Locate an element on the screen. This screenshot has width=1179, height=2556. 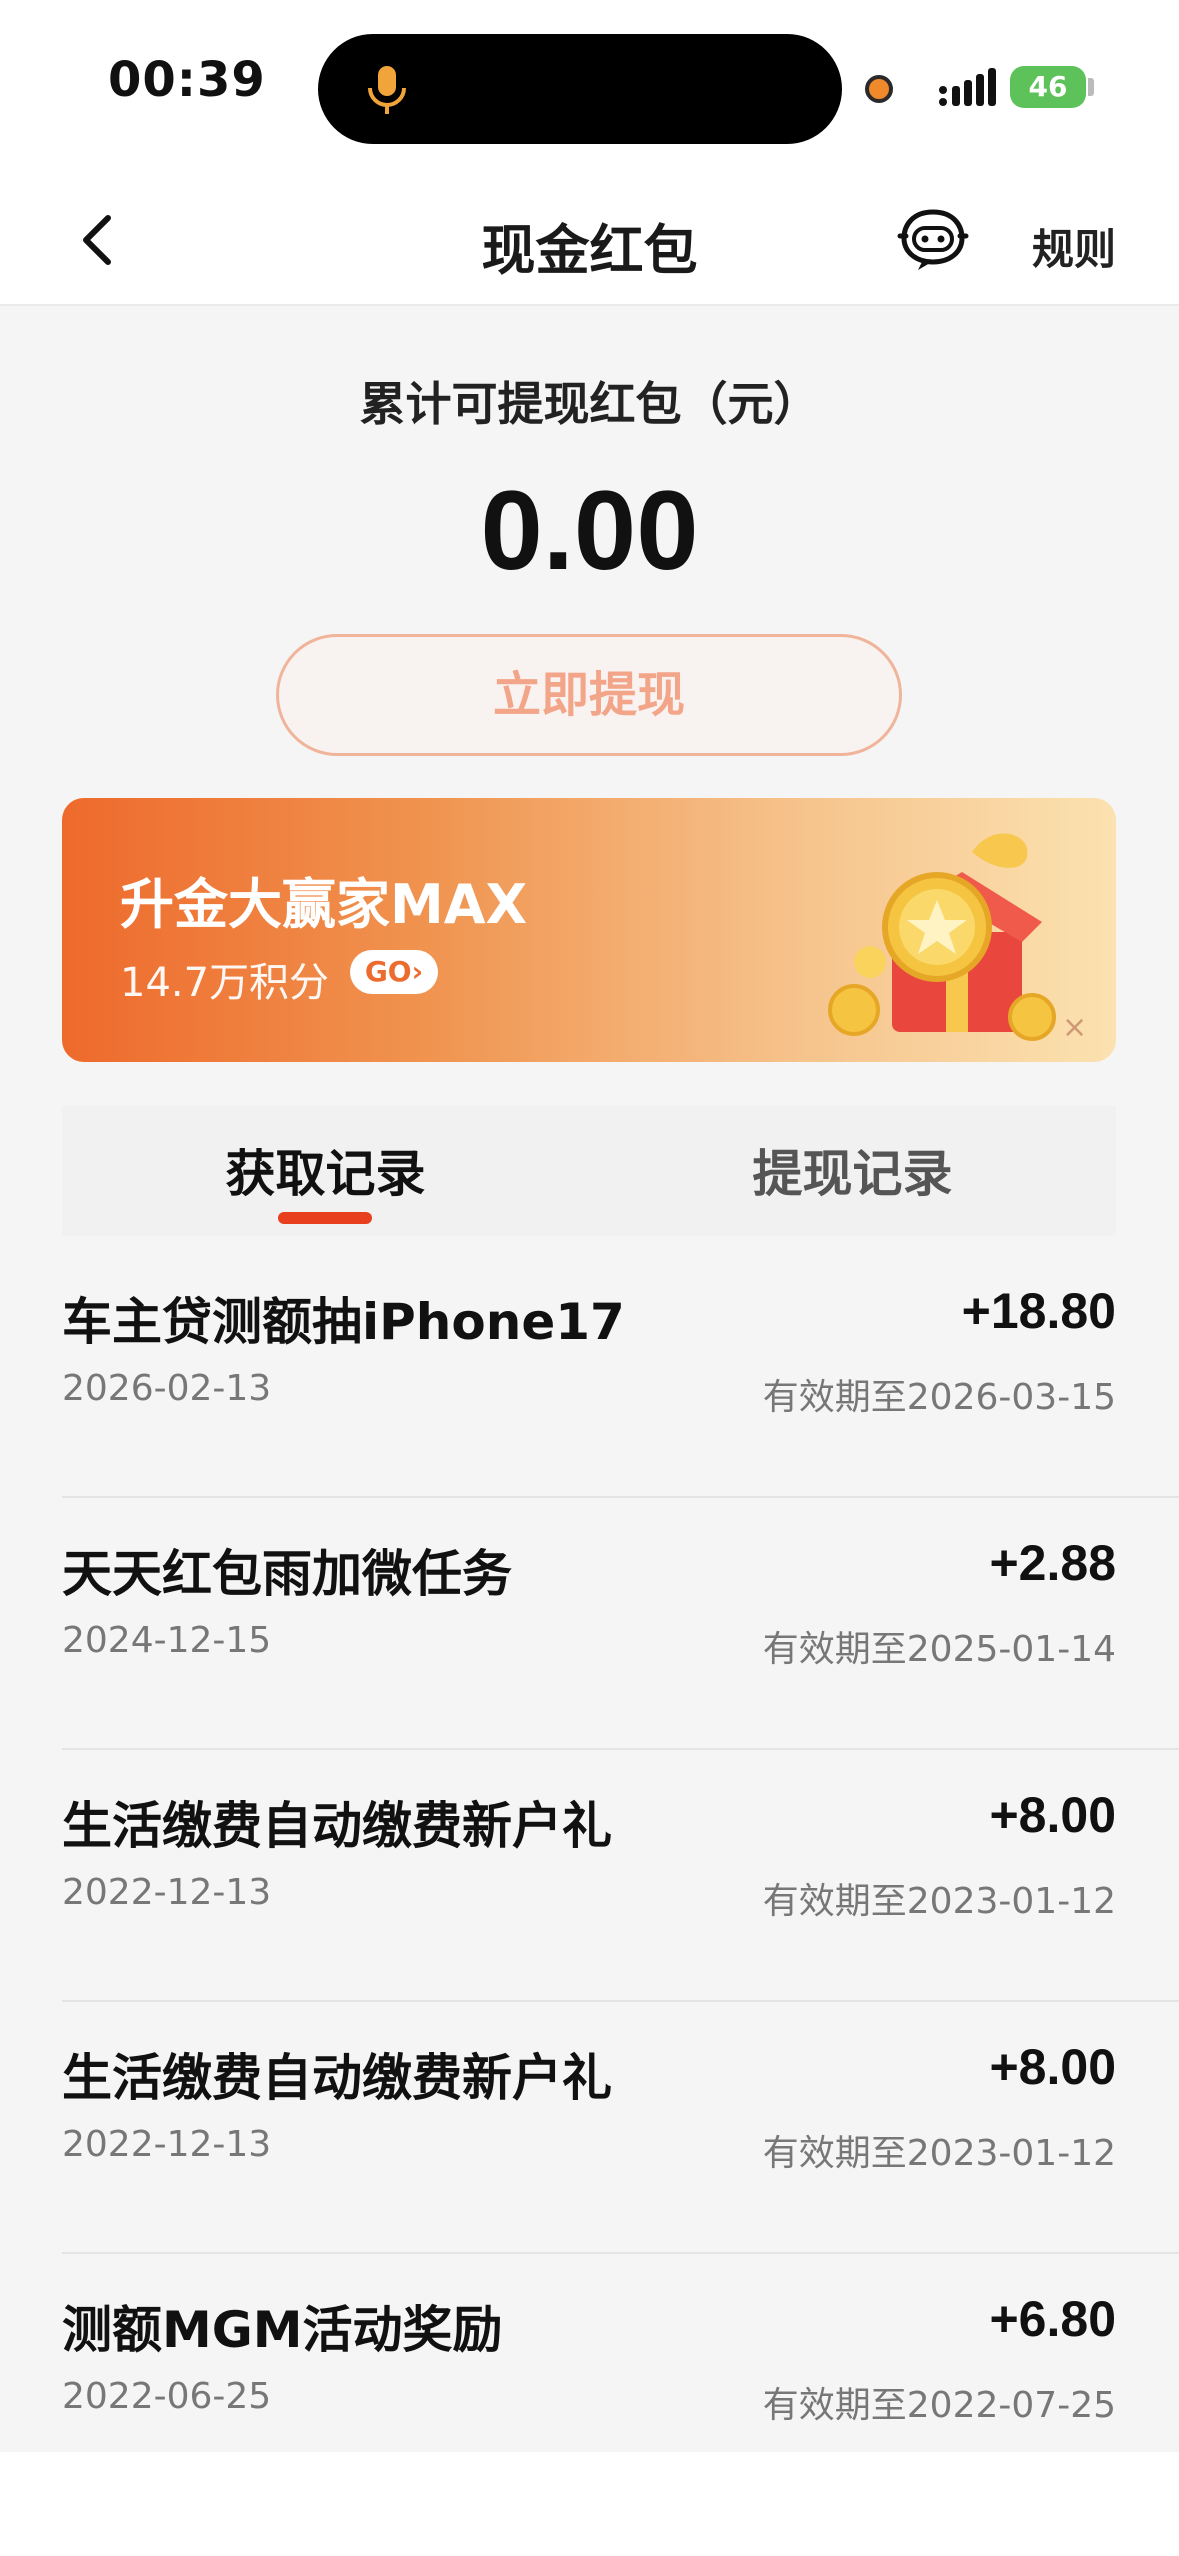
active-tab-indicator is located at coordinates (325, 1218).